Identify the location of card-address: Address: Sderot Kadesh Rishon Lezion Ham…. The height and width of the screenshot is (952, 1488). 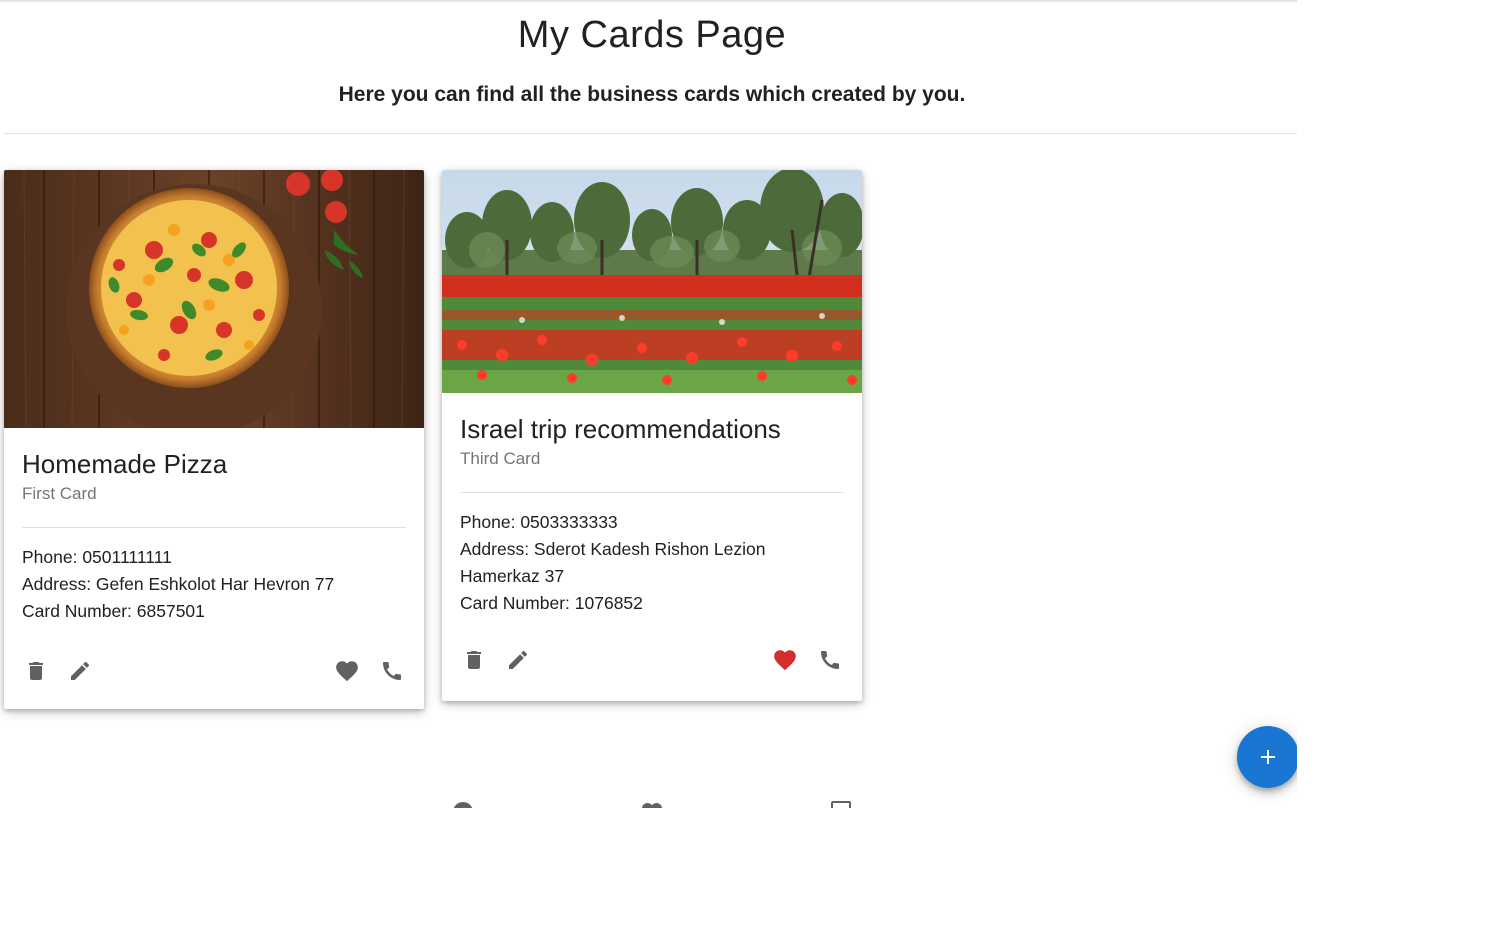
(613, 562).